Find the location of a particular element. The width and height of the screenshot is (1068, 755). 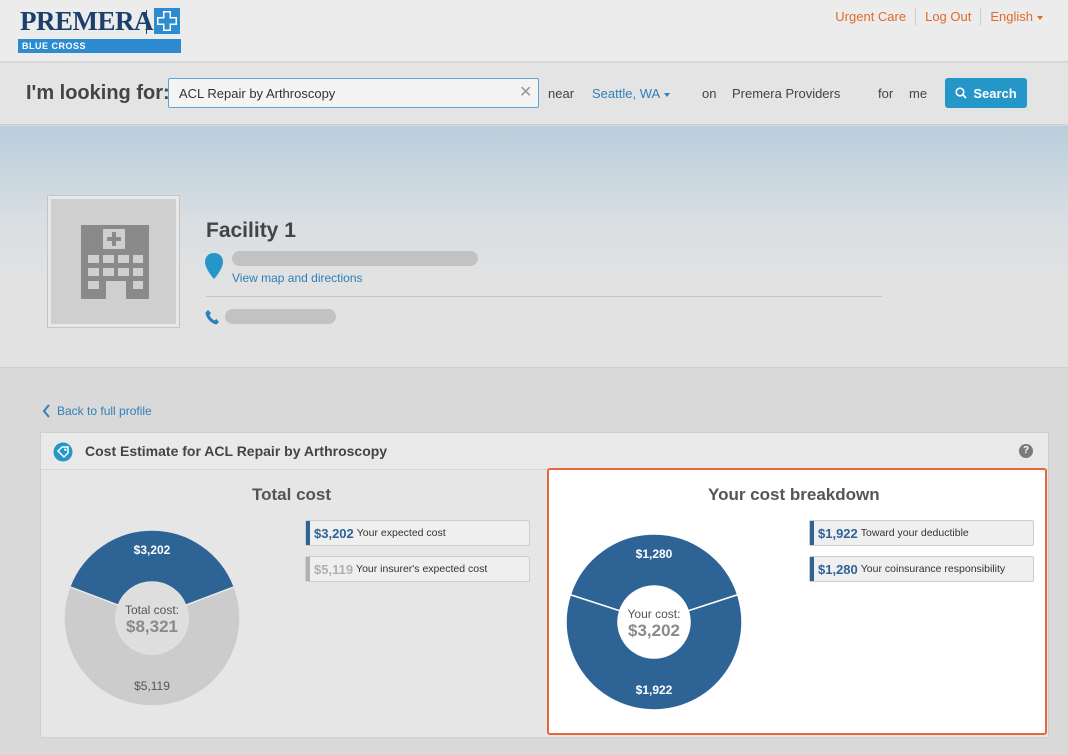

donut-data-label: $3,202 is located at coordinates (152, 550).